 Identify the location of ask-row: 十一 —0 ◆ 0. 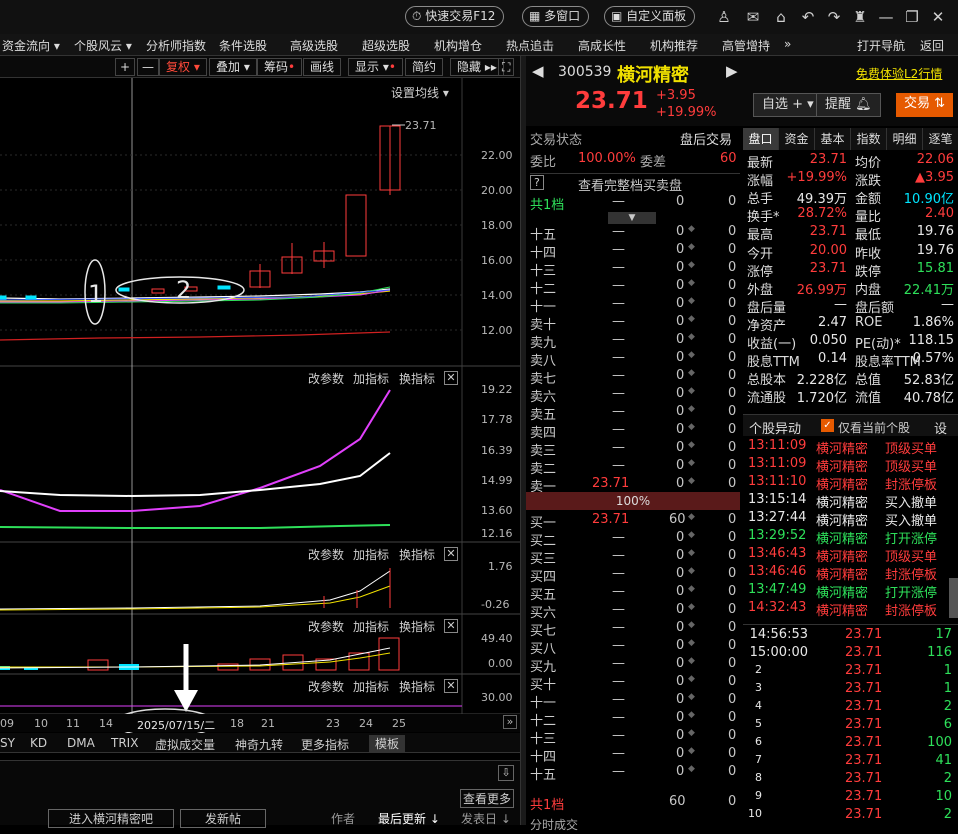
(633, 305).